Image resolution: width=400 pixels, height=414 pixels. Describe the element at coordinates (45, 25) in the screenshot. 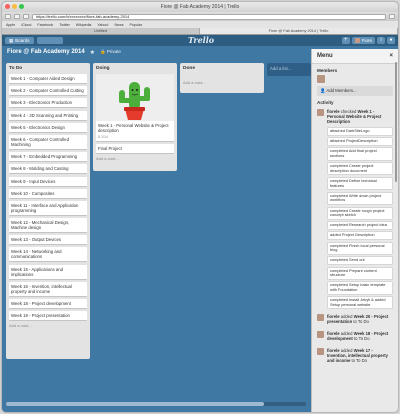

I see `bookmark-item: Facebook` at that location.